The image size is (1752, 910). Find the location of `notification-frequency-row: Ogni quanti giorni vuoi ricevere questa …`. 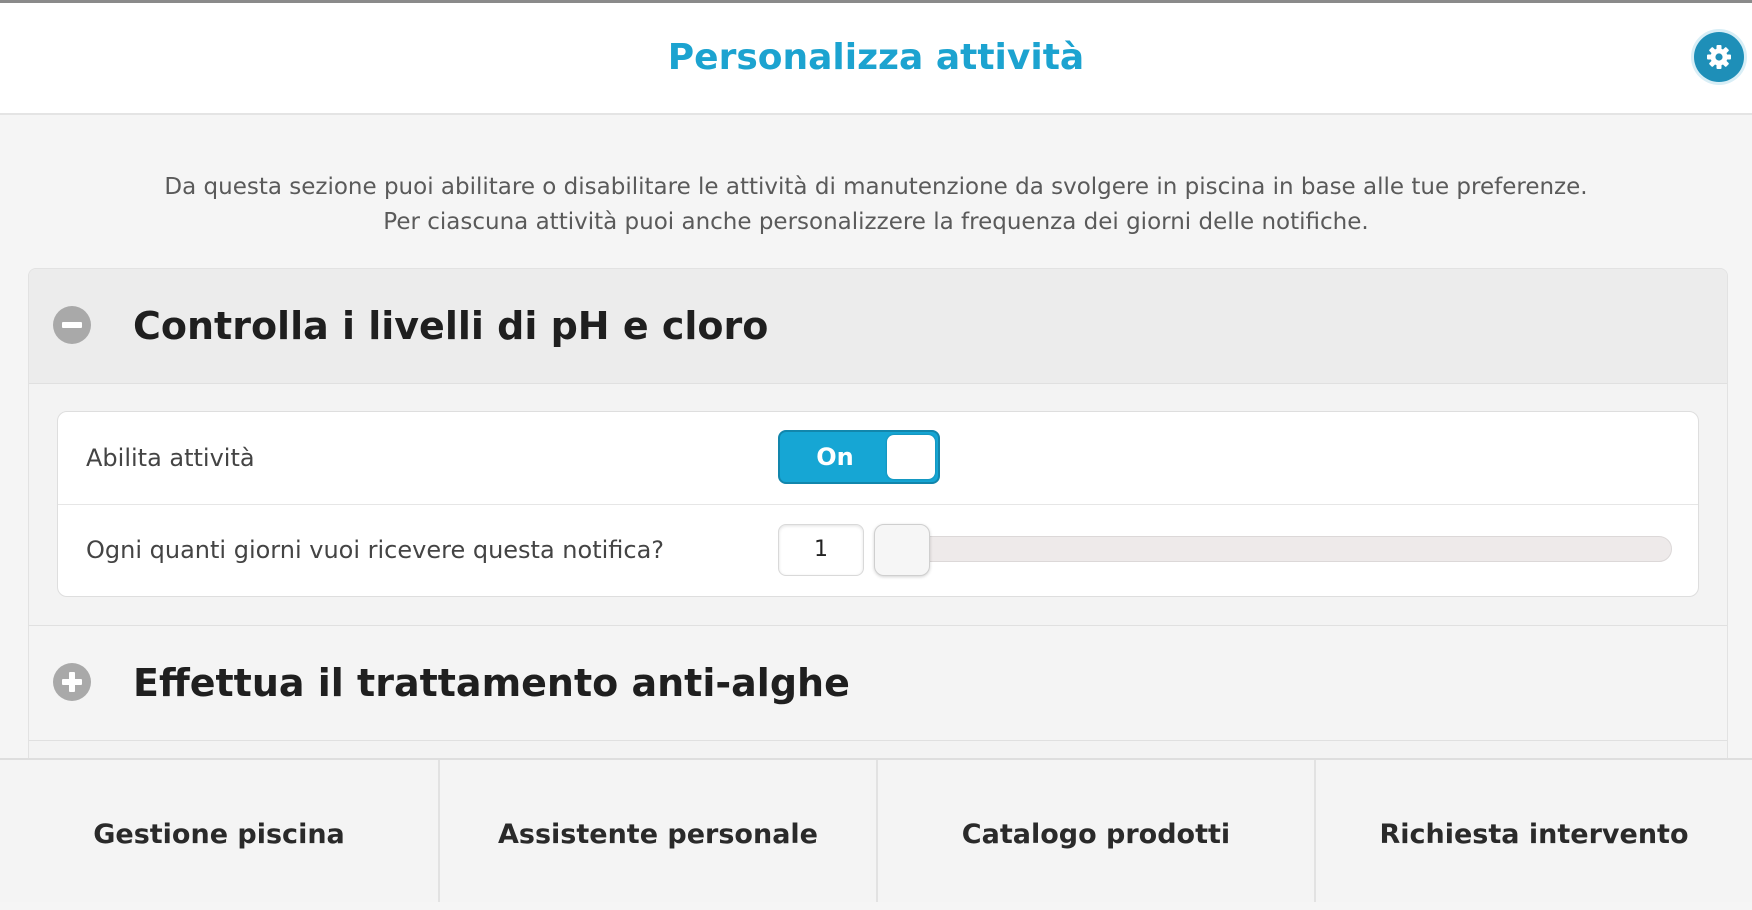

notification-frequency-row: Ogni quanti giorni vuoi ricevere questa … is located at coordinates (878, 550).